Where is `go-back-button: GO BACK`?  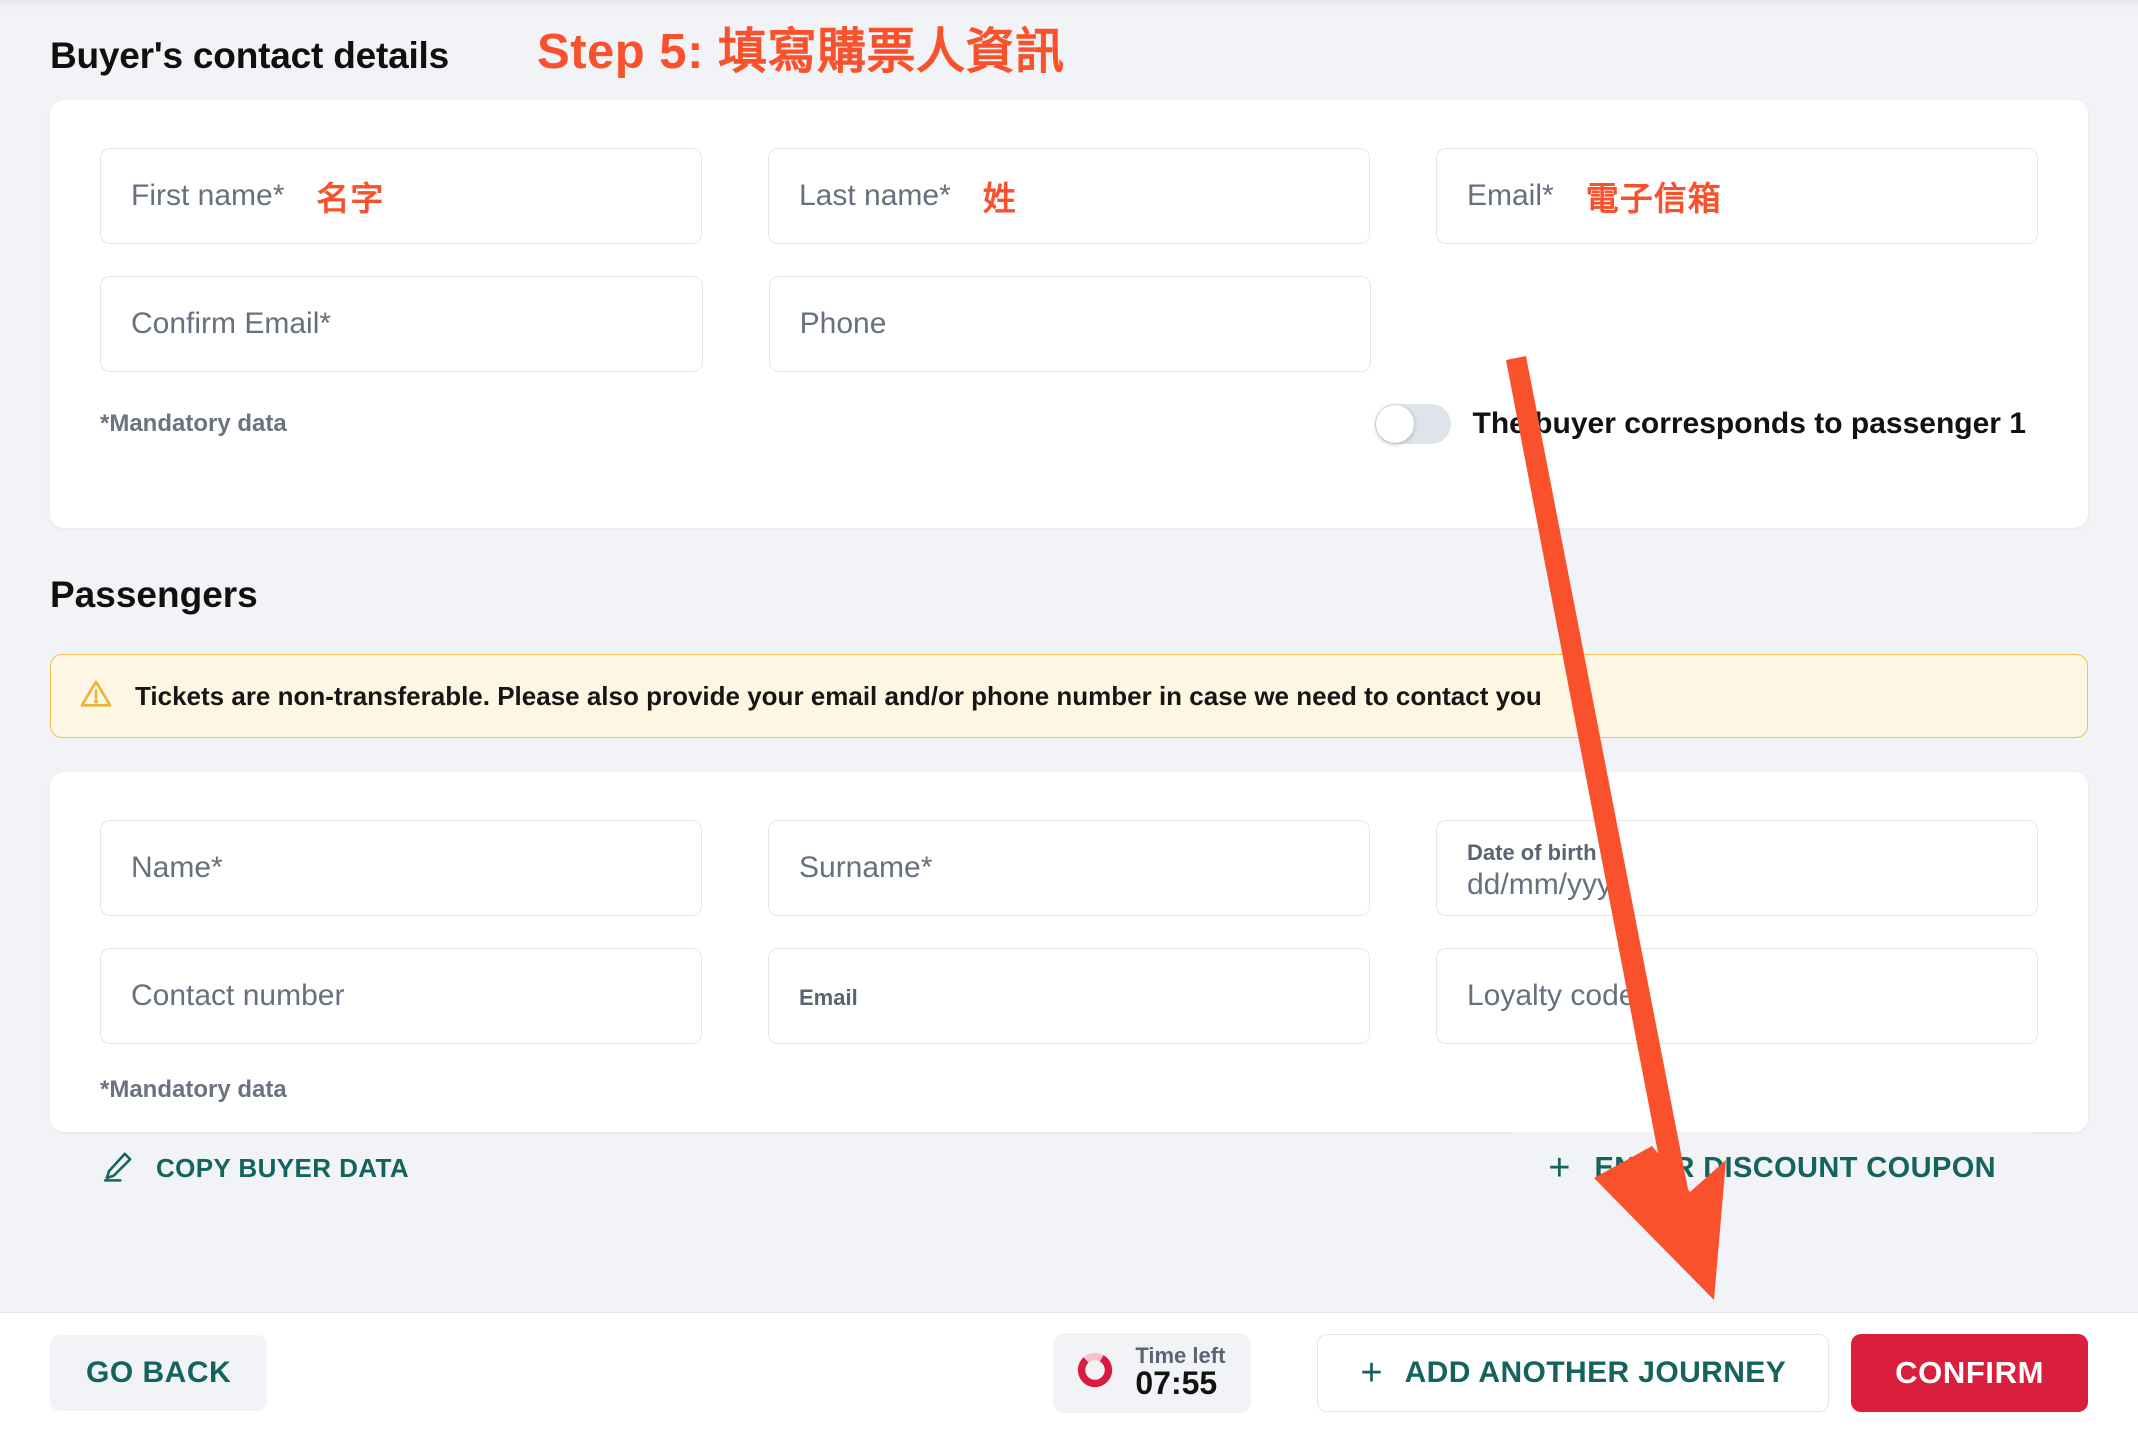 go-back-button: GO BACK is located at coordinates (159, 1372).